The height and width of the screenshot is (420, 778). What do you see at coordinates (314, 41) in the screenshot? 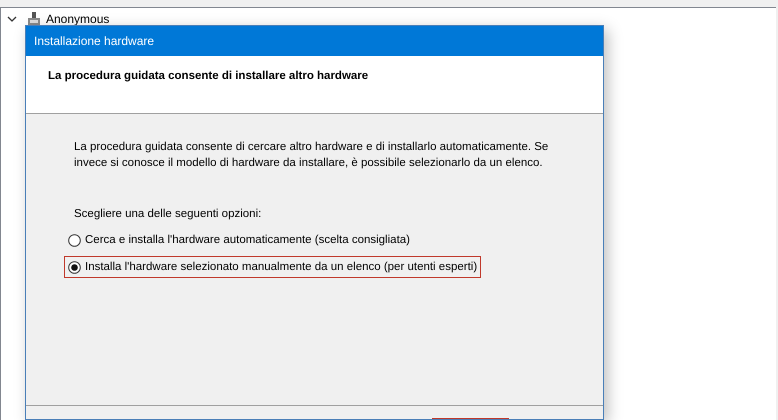
I see `dialog-title-bar: Installazione hardware` at bounding box center [314, 41].